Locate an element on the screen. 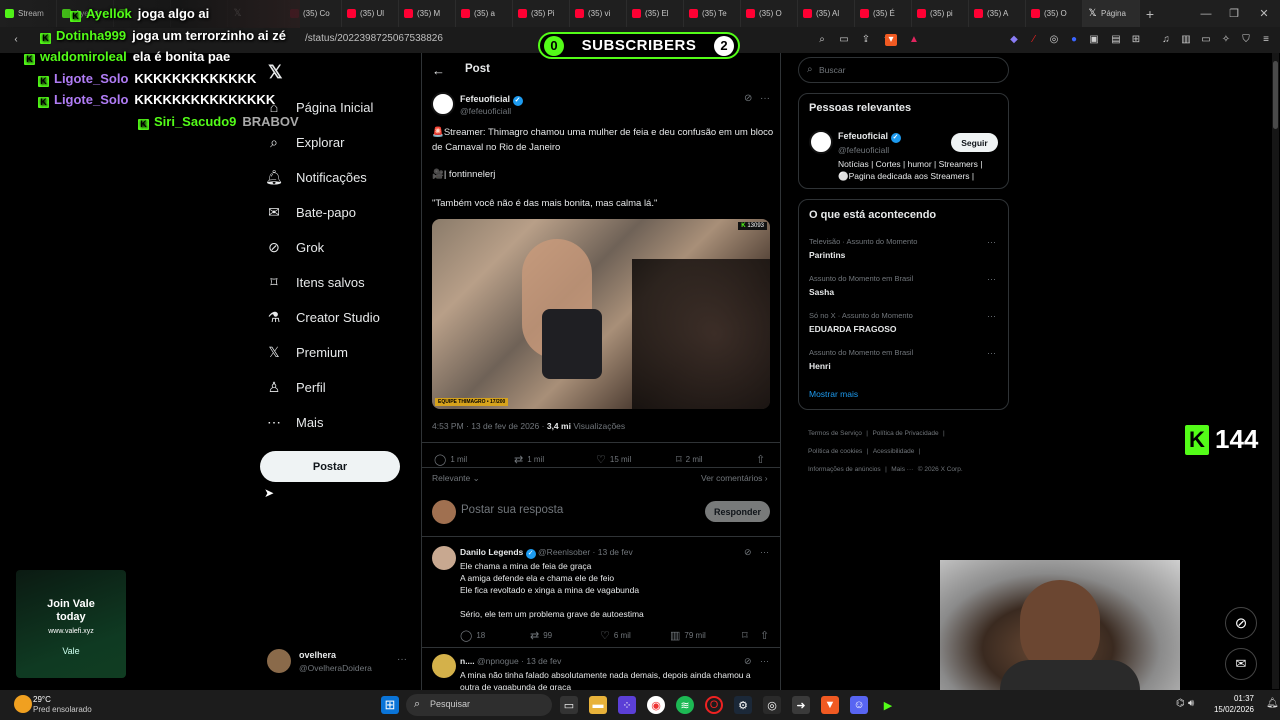 The width and height of the screenshot is (1280, 720). footer-link: Termos de Serviço is located at coordinates (835, 433).